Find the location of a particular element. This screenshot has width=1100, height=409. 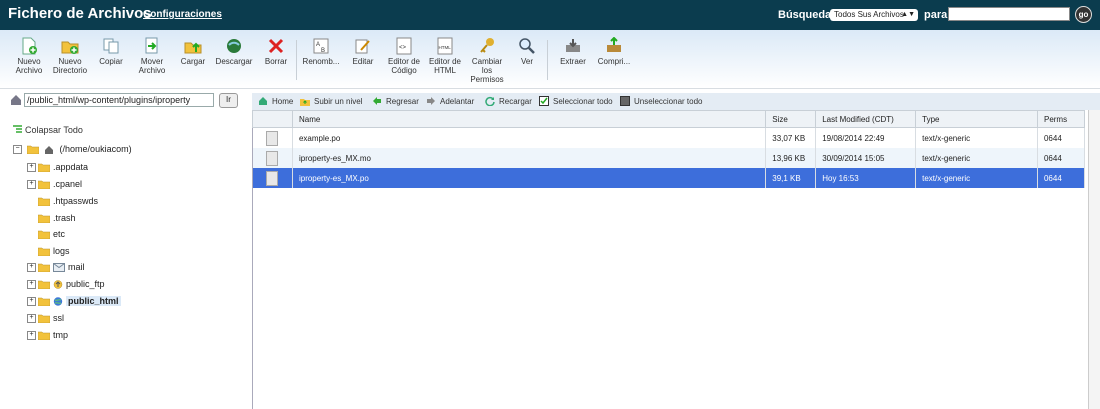

type-column-header: Type is located at coordinates (976, 119).